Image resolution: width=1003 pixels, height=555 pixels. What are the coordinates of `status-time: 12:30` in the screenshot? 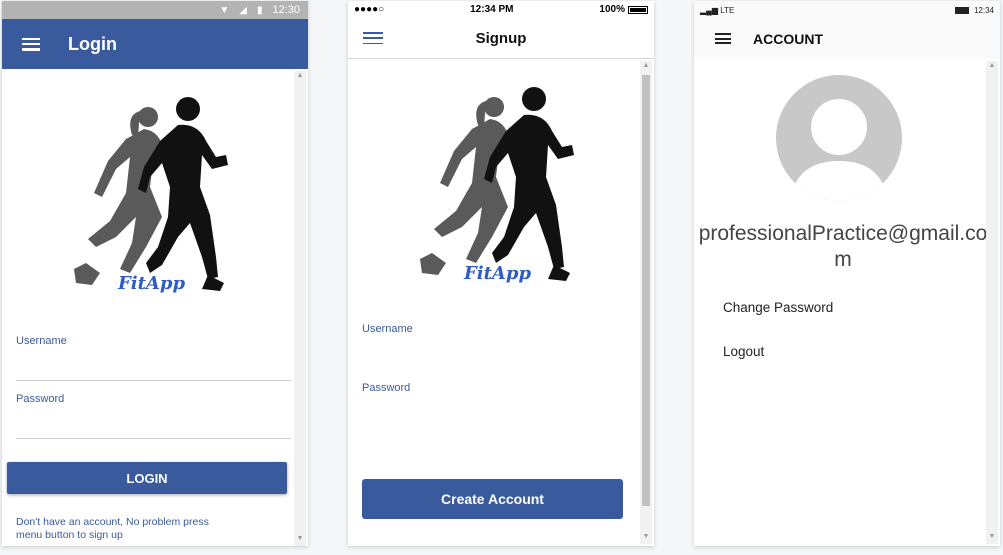 It's located at (286, 10).